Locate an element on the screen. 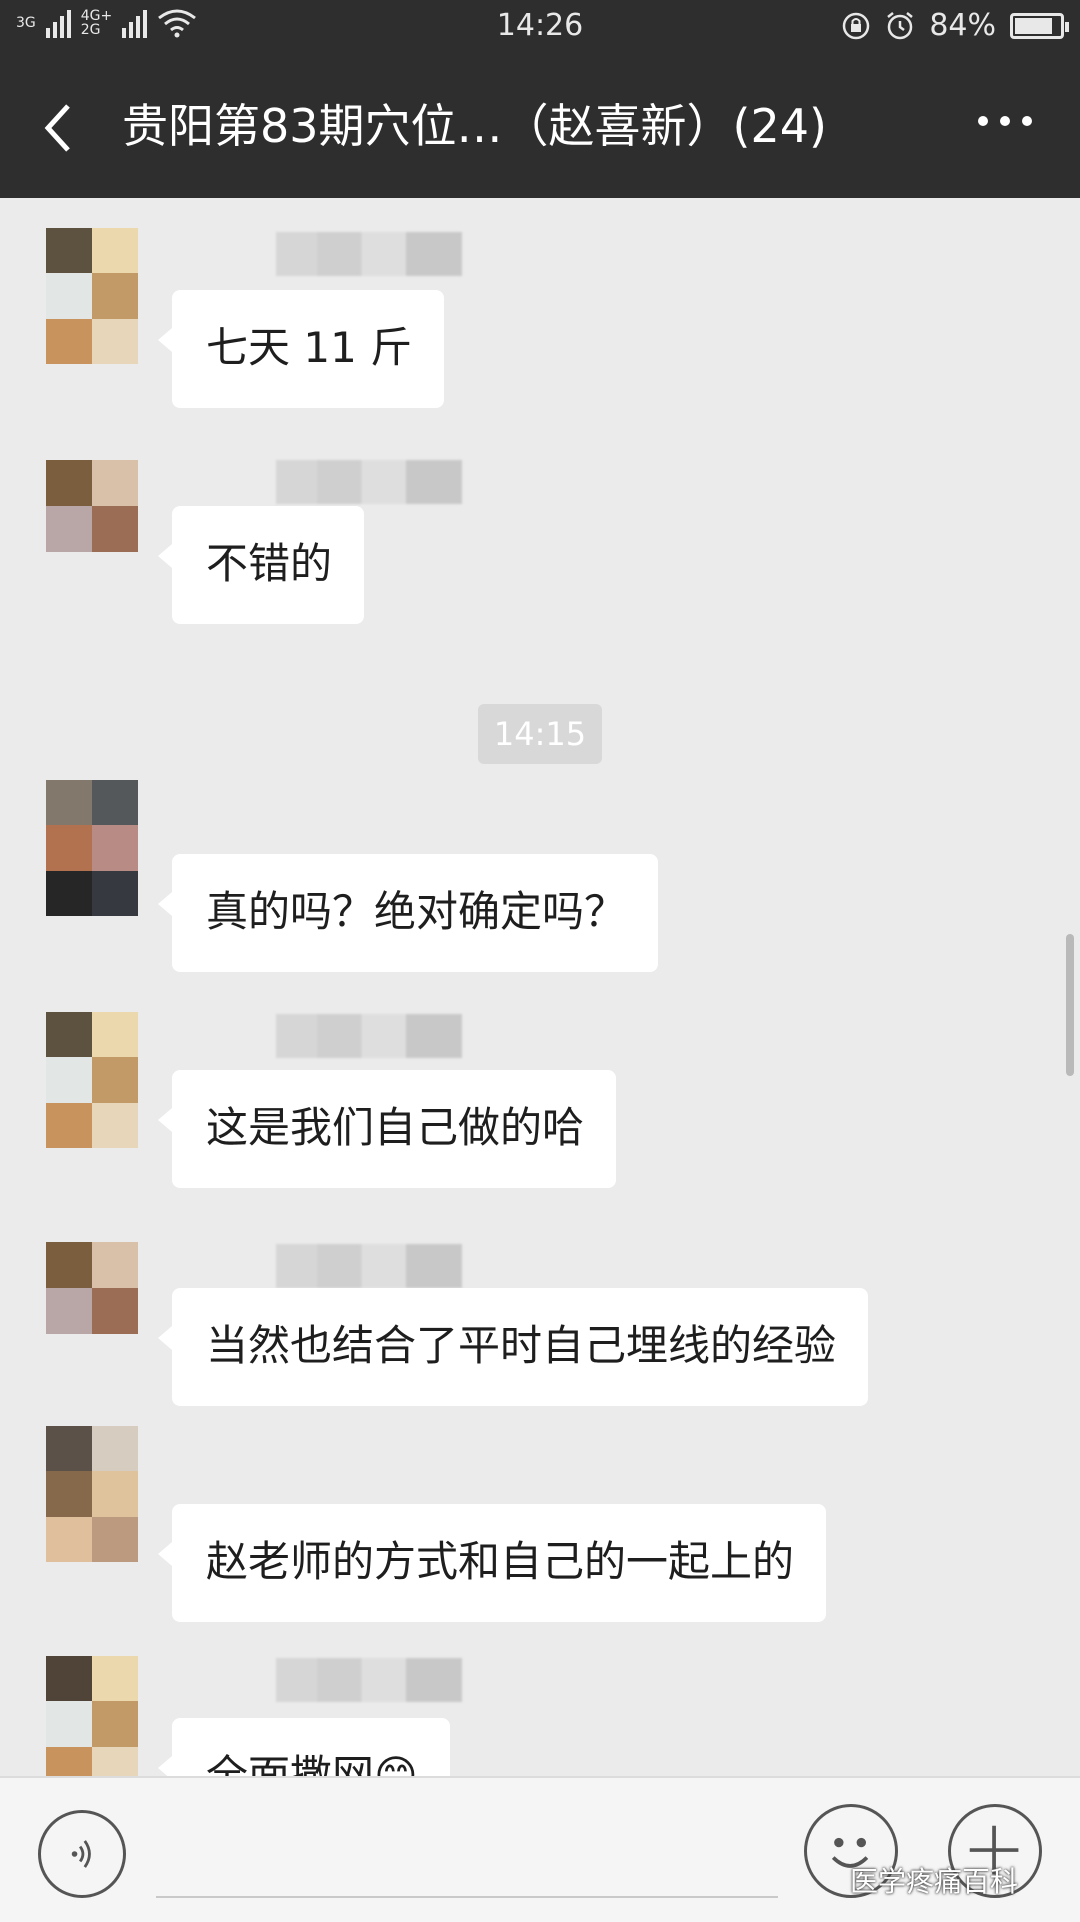 This screenshot has width=1080, height=1922. message-text: 不错的 is located at coordinates (269, 563).